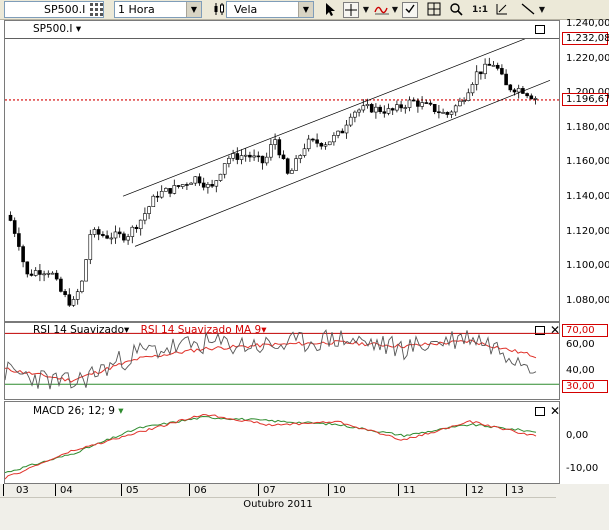 This screenshot has width=609, height=530. Describe the element at coordinates (382, 10) in the screenshot. I see `indicator-icon` at that location.